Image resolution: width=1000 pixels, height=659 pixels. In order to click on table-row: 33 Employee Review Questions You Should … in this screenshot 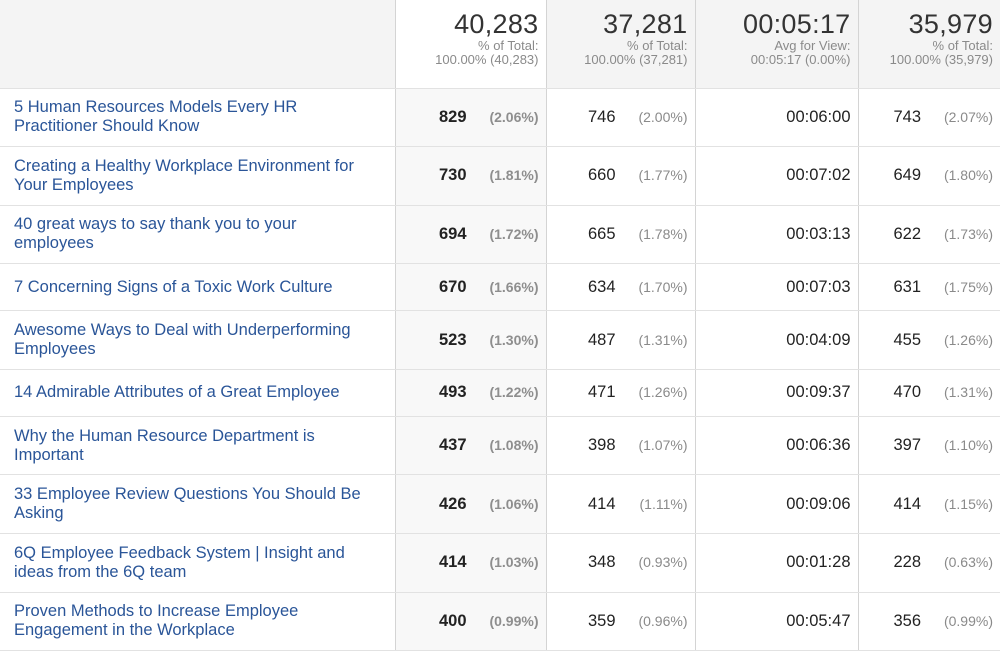, I will do `click(500, 504)`.